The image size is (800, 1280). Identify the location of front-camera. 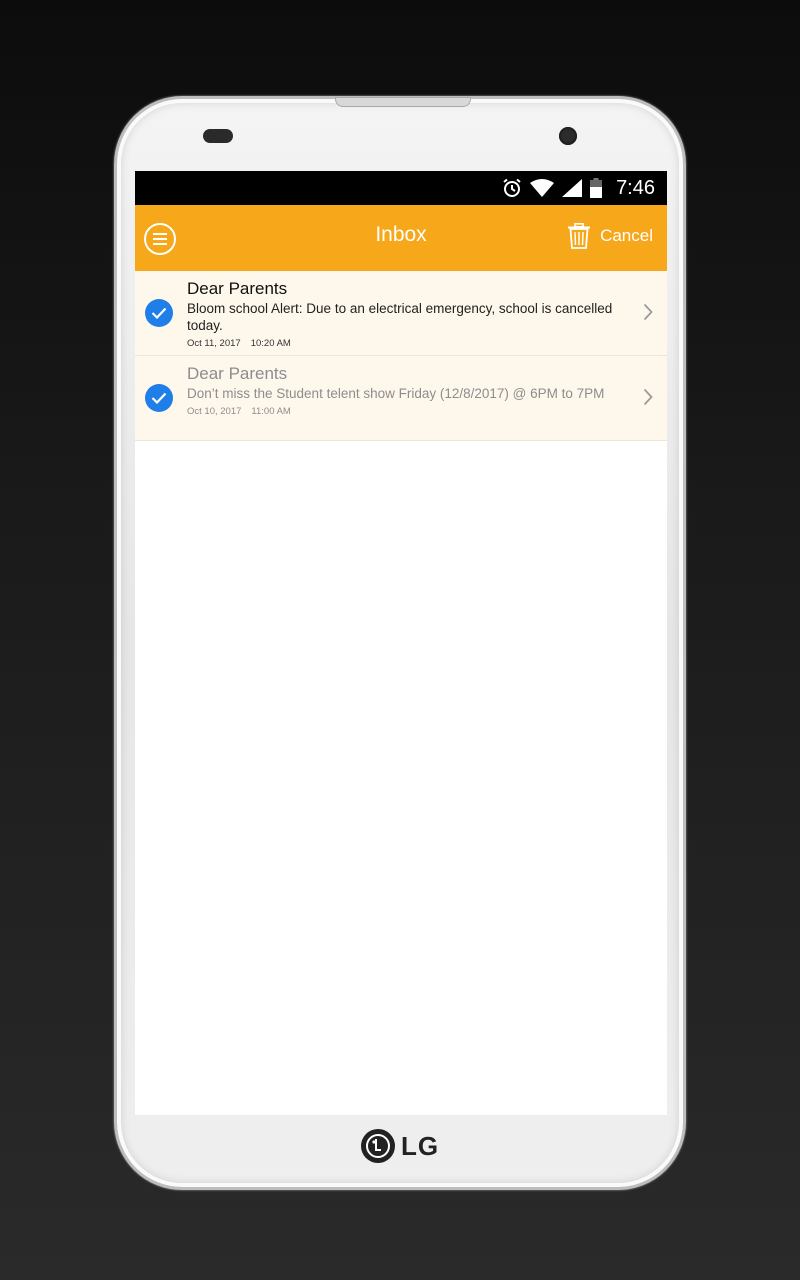
(568, 136).